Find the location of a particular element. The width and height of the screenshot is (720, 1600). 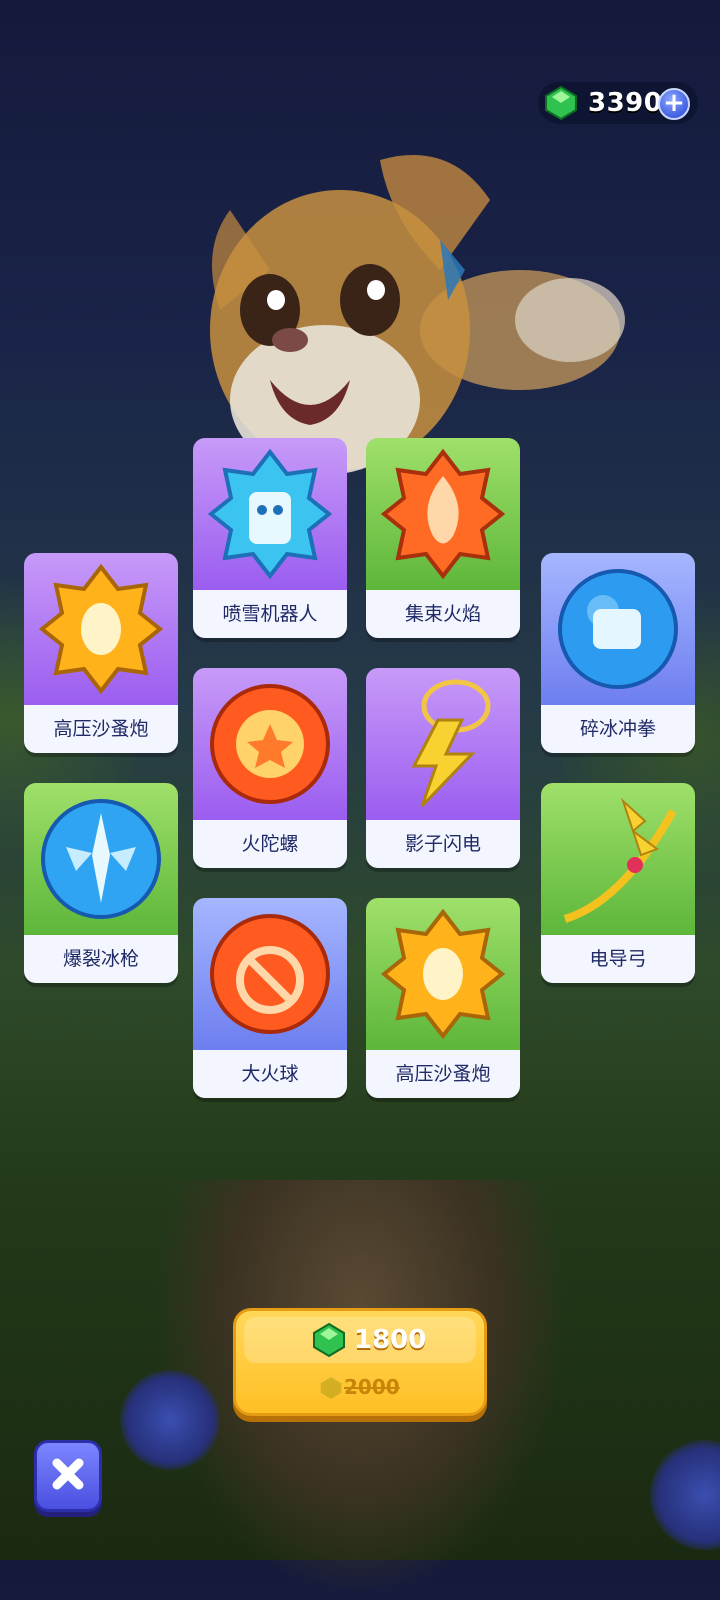

reward-card: 影子闪电 is located at coordinates (443, 768).